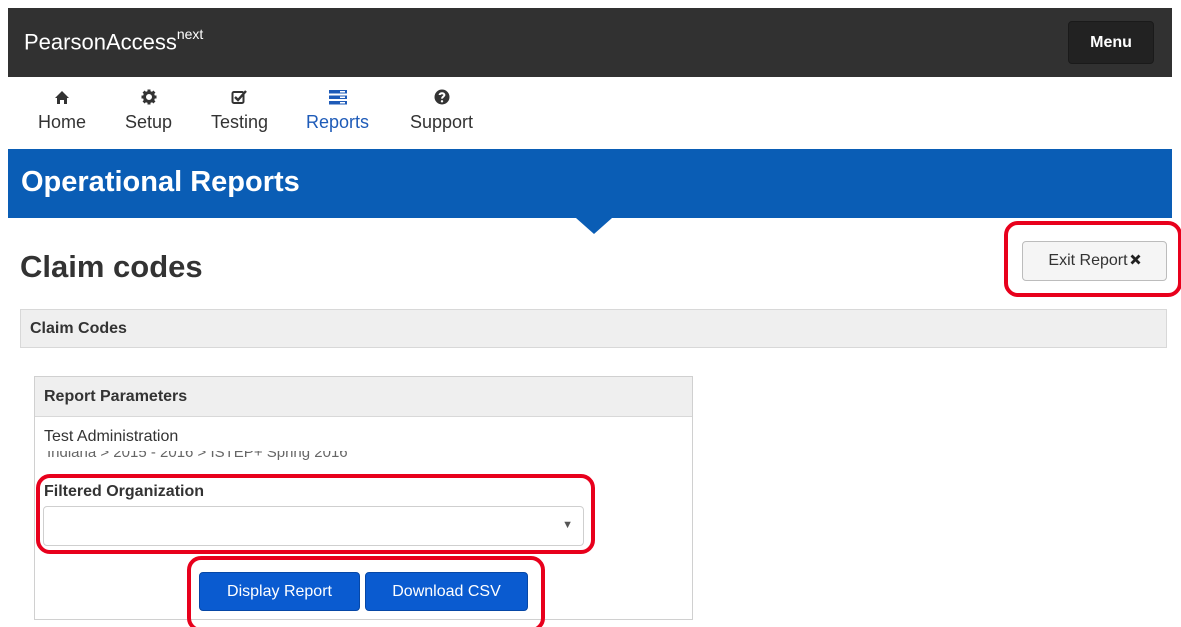  I want to click on nav-support: Support, so click(441, 109).